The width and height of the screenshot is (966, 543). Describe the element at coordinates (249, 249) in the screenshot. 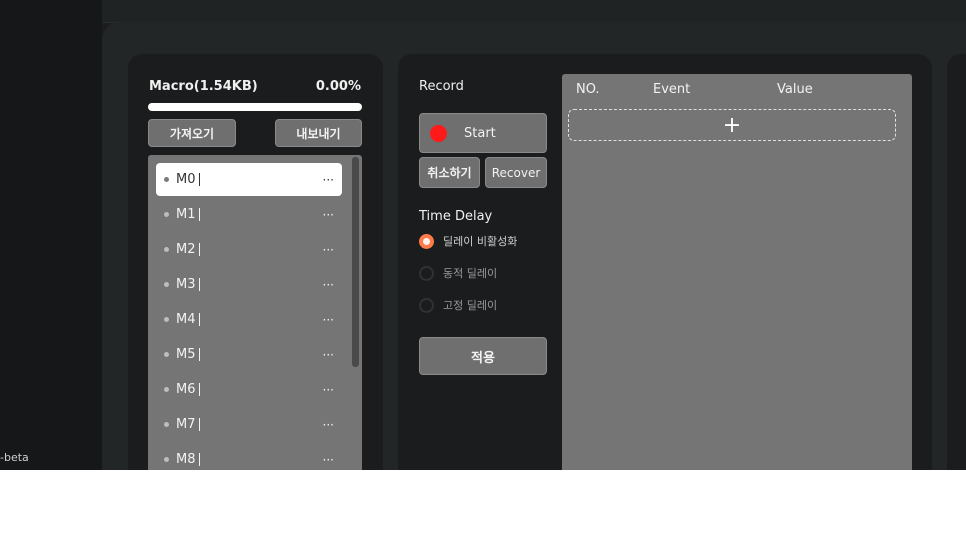

I see `macro-list-item: M2 ···` at that location.